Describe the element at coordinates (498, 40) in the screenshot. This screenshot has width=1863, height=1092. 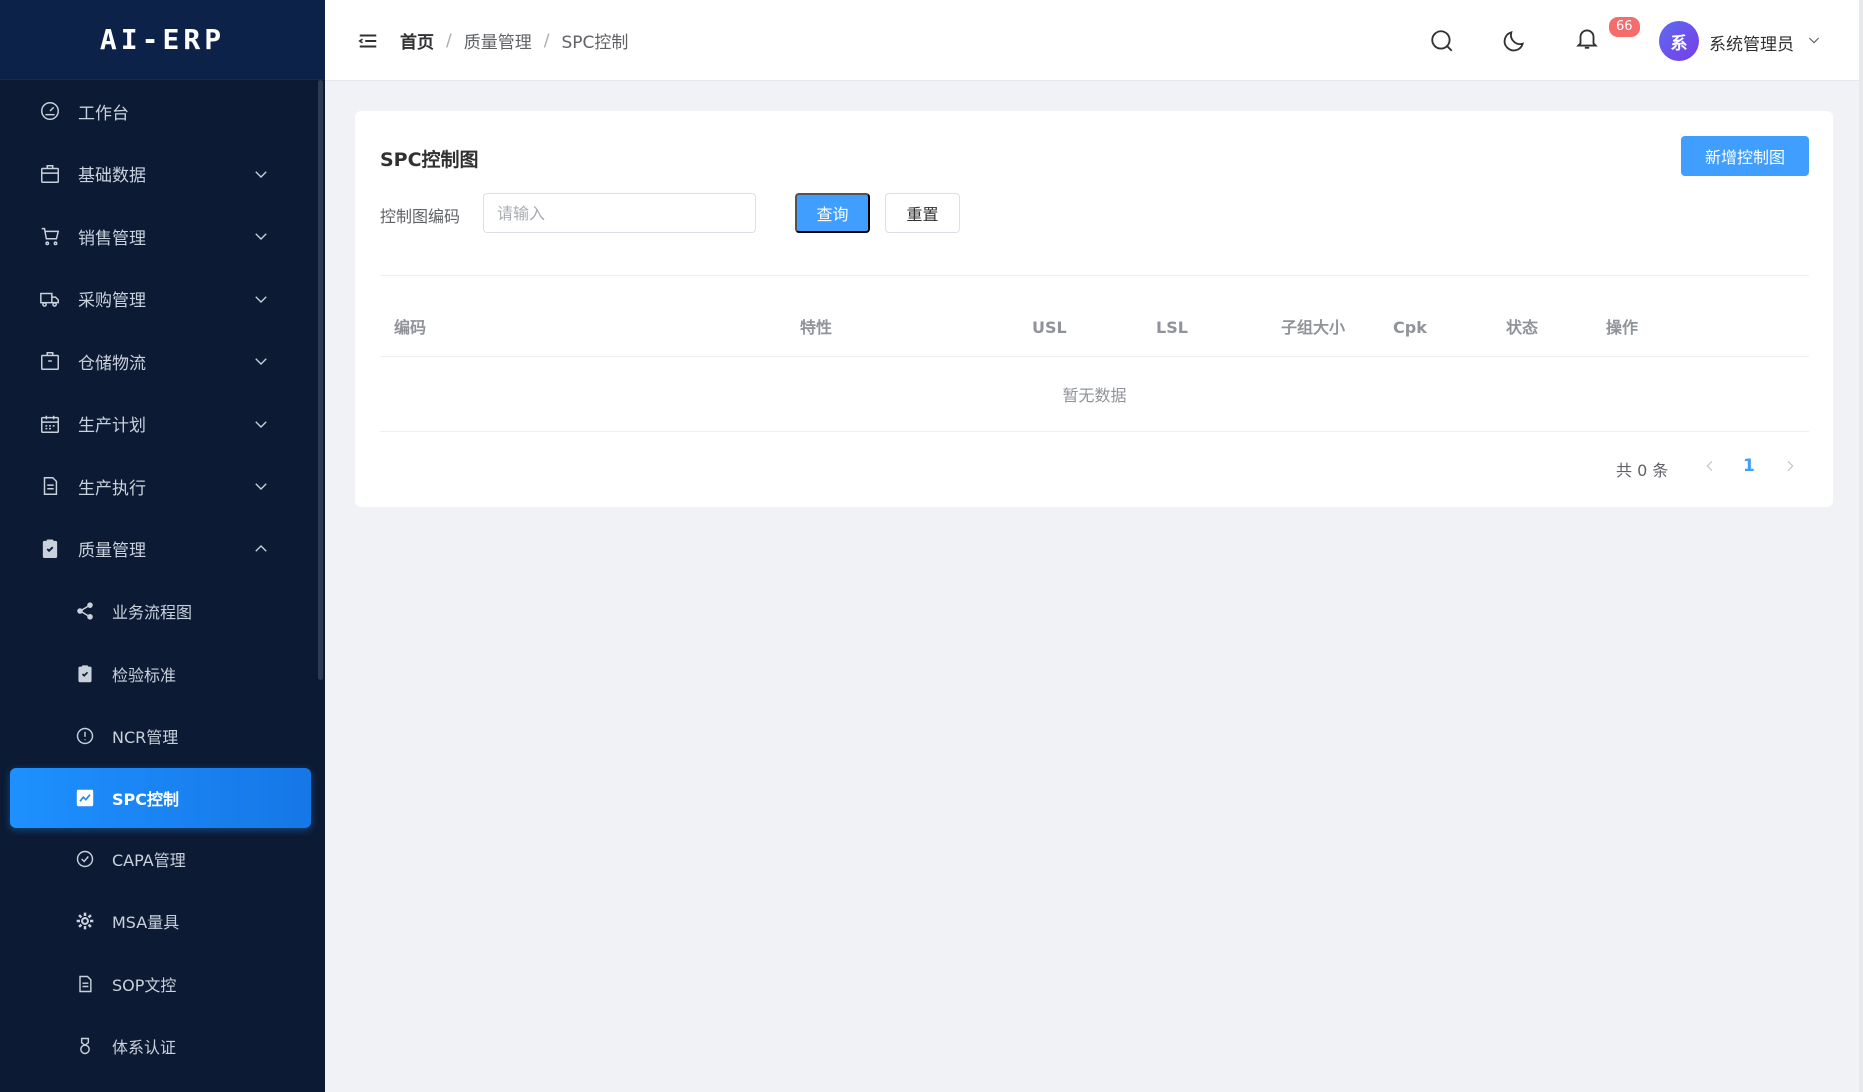
I see `breadcrumb-quality: 质量管理` at that location.